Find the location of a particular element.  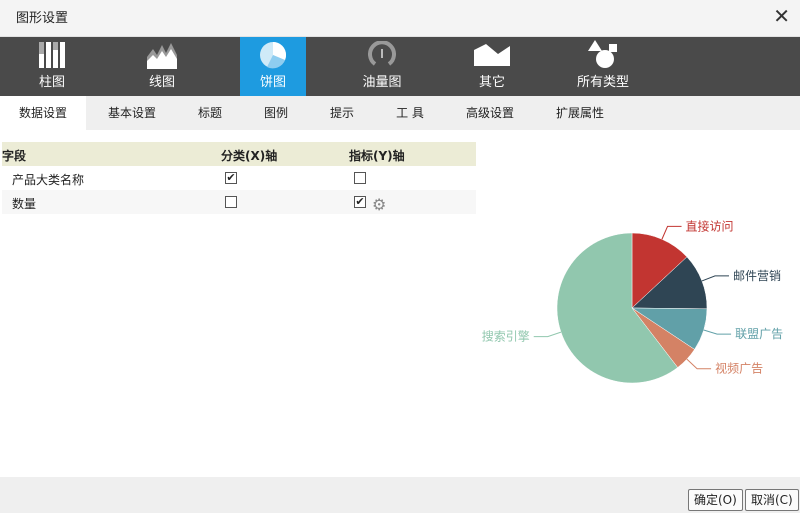

chart-type-bar: 柱图 线图 饼图 油量图 其它 所有类型 is located at coordinates (400, 66).